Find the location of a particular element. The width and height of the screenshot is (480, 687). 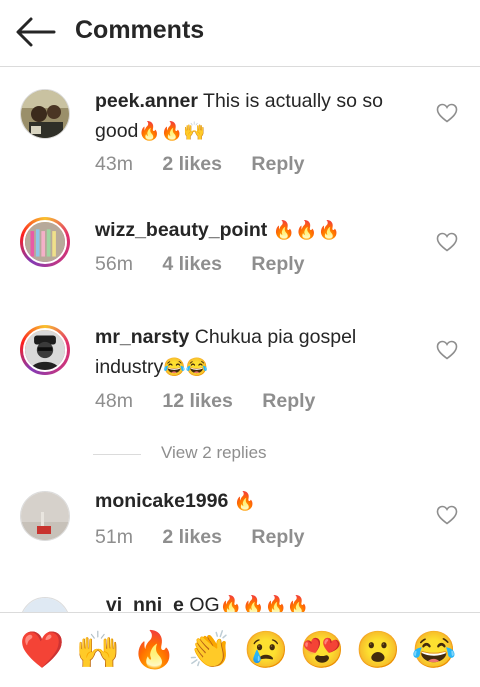

view-replies-button: View 2 replies is located at coordinates (243, 454).